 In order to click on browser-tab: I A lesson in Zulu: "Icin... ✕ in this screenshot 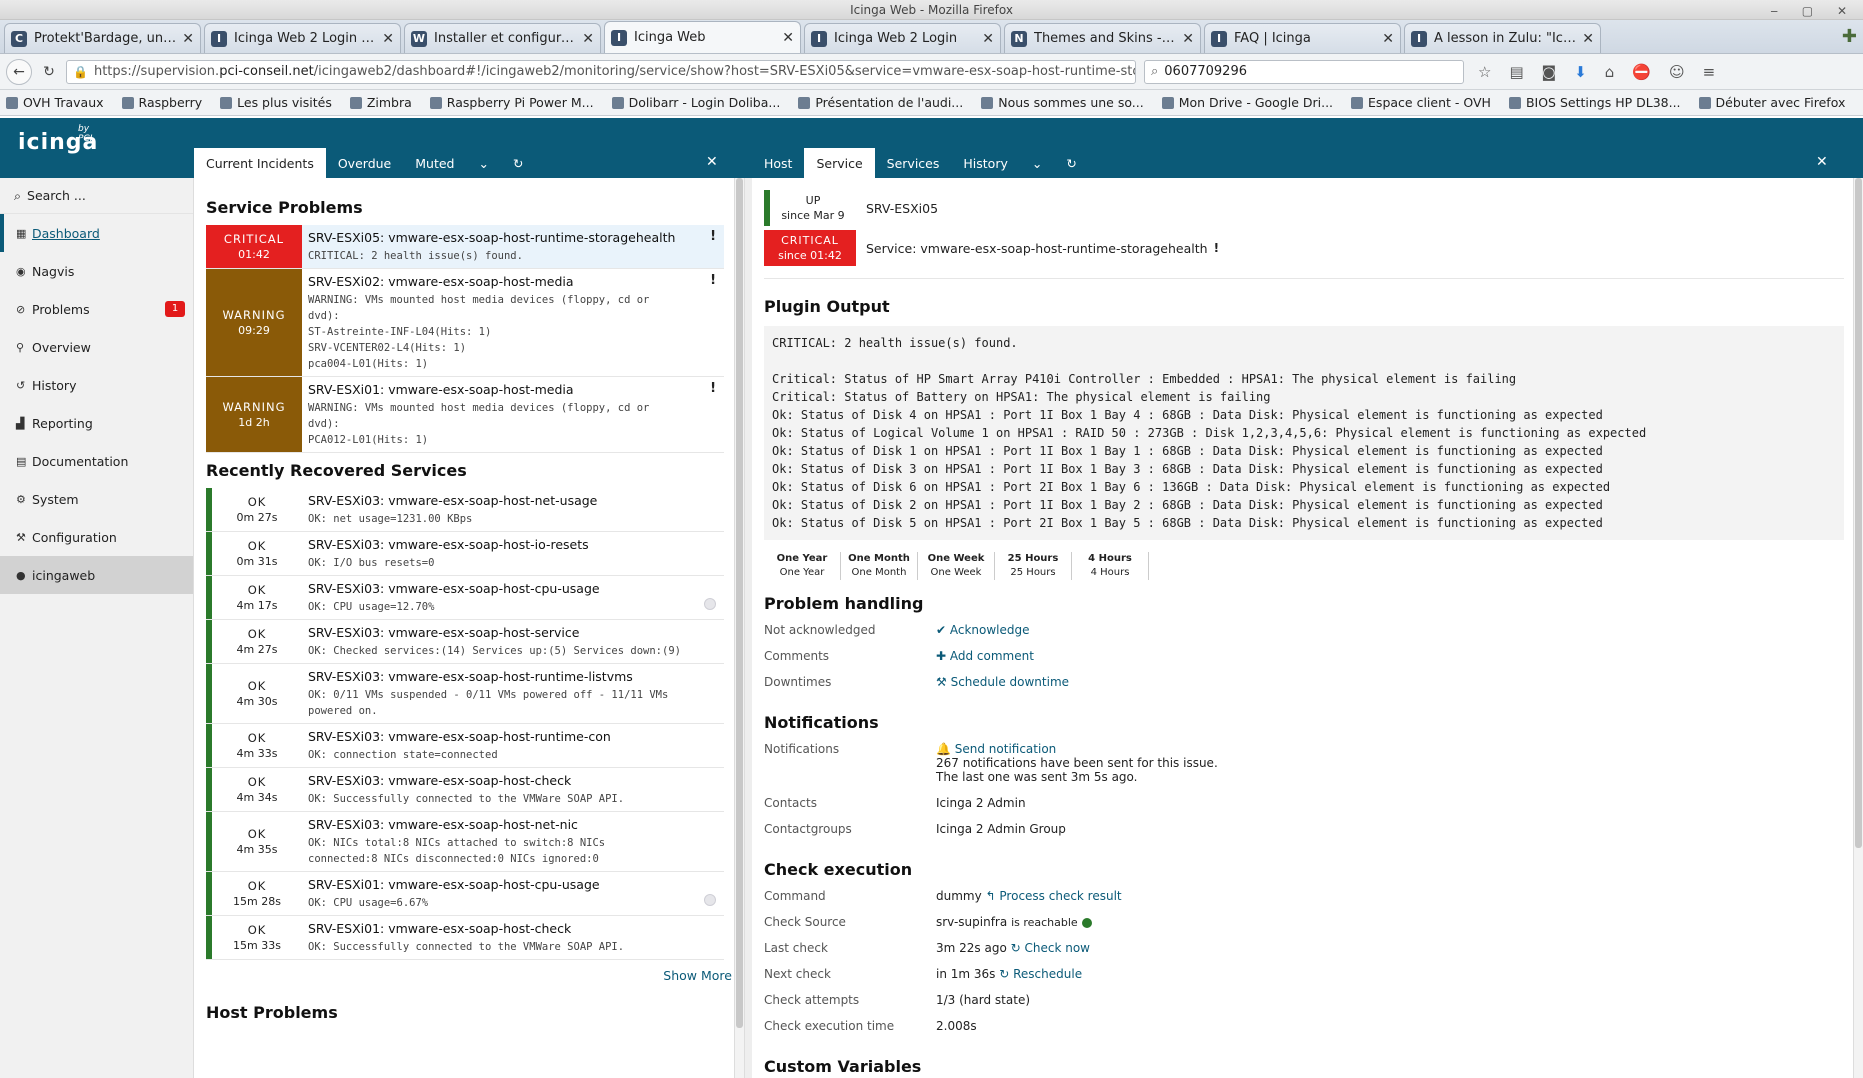, I will do `click(1502, 38)`.